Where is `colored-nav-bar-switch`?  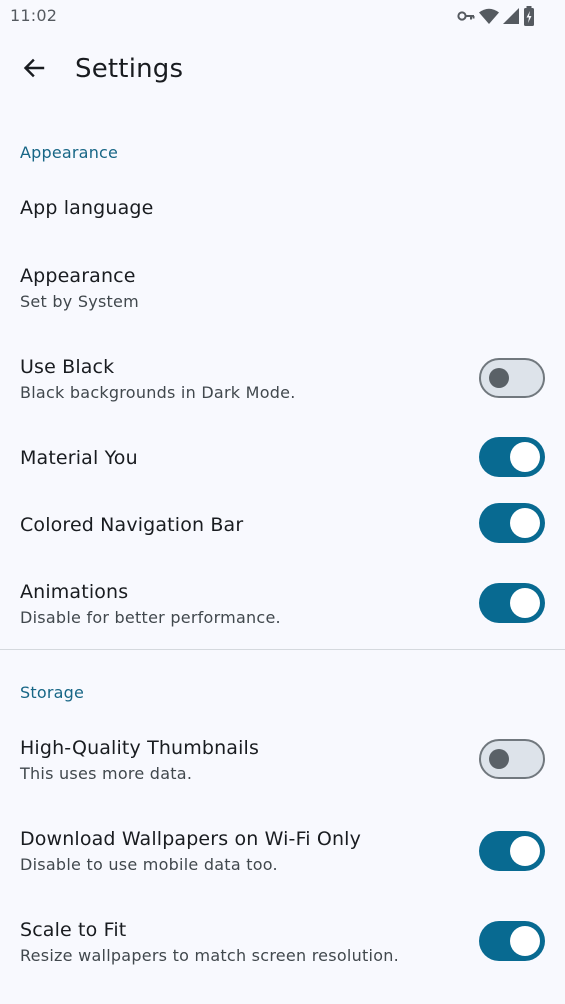
colored-nav-bar-switch is located at coordinates (512, 523).